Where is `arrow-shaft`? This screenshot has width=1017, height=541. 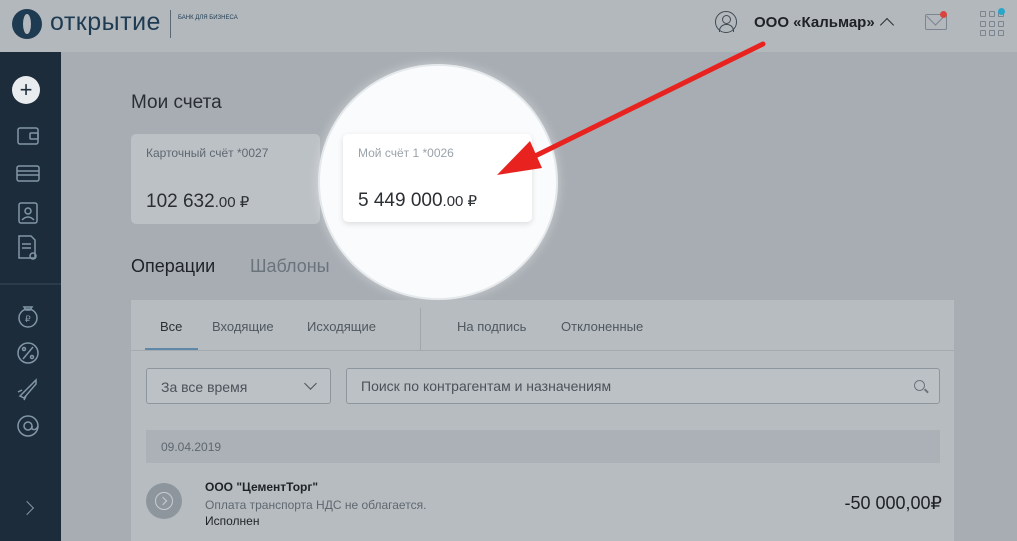 arrow-shaft is located at coordinates (645, 102).